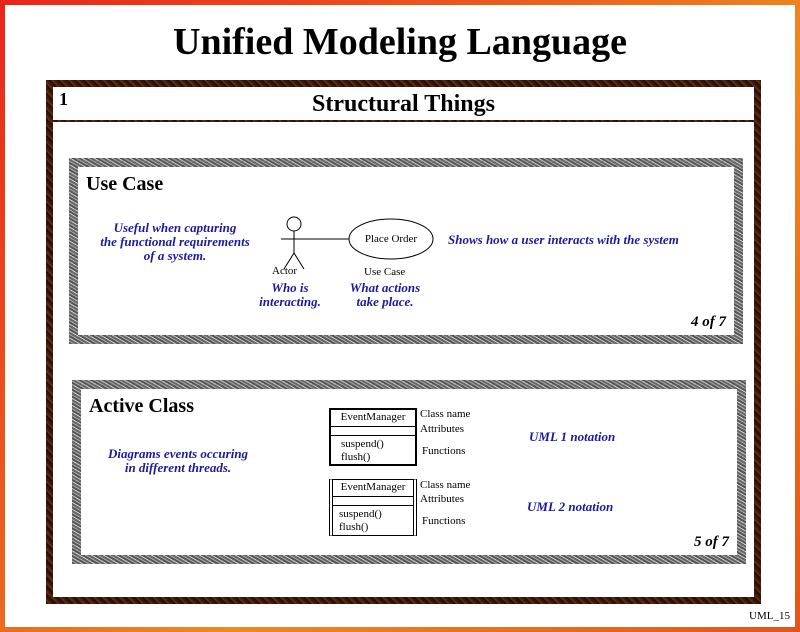 The image size is (800, 632). I want to click on note-line: of a system., so click(175, 255).